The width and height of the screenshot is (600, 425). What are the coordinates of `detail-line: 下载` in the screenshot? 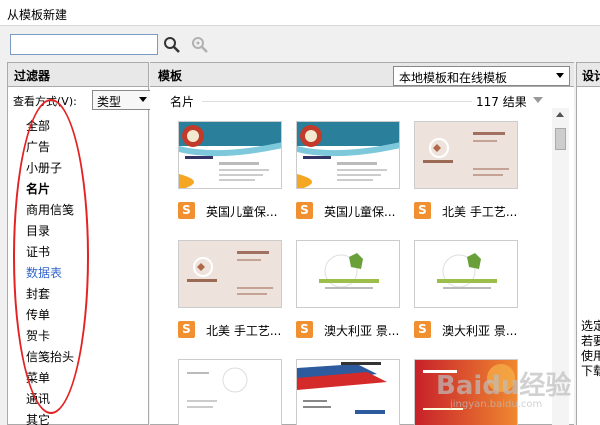 It's located at (590, 371).